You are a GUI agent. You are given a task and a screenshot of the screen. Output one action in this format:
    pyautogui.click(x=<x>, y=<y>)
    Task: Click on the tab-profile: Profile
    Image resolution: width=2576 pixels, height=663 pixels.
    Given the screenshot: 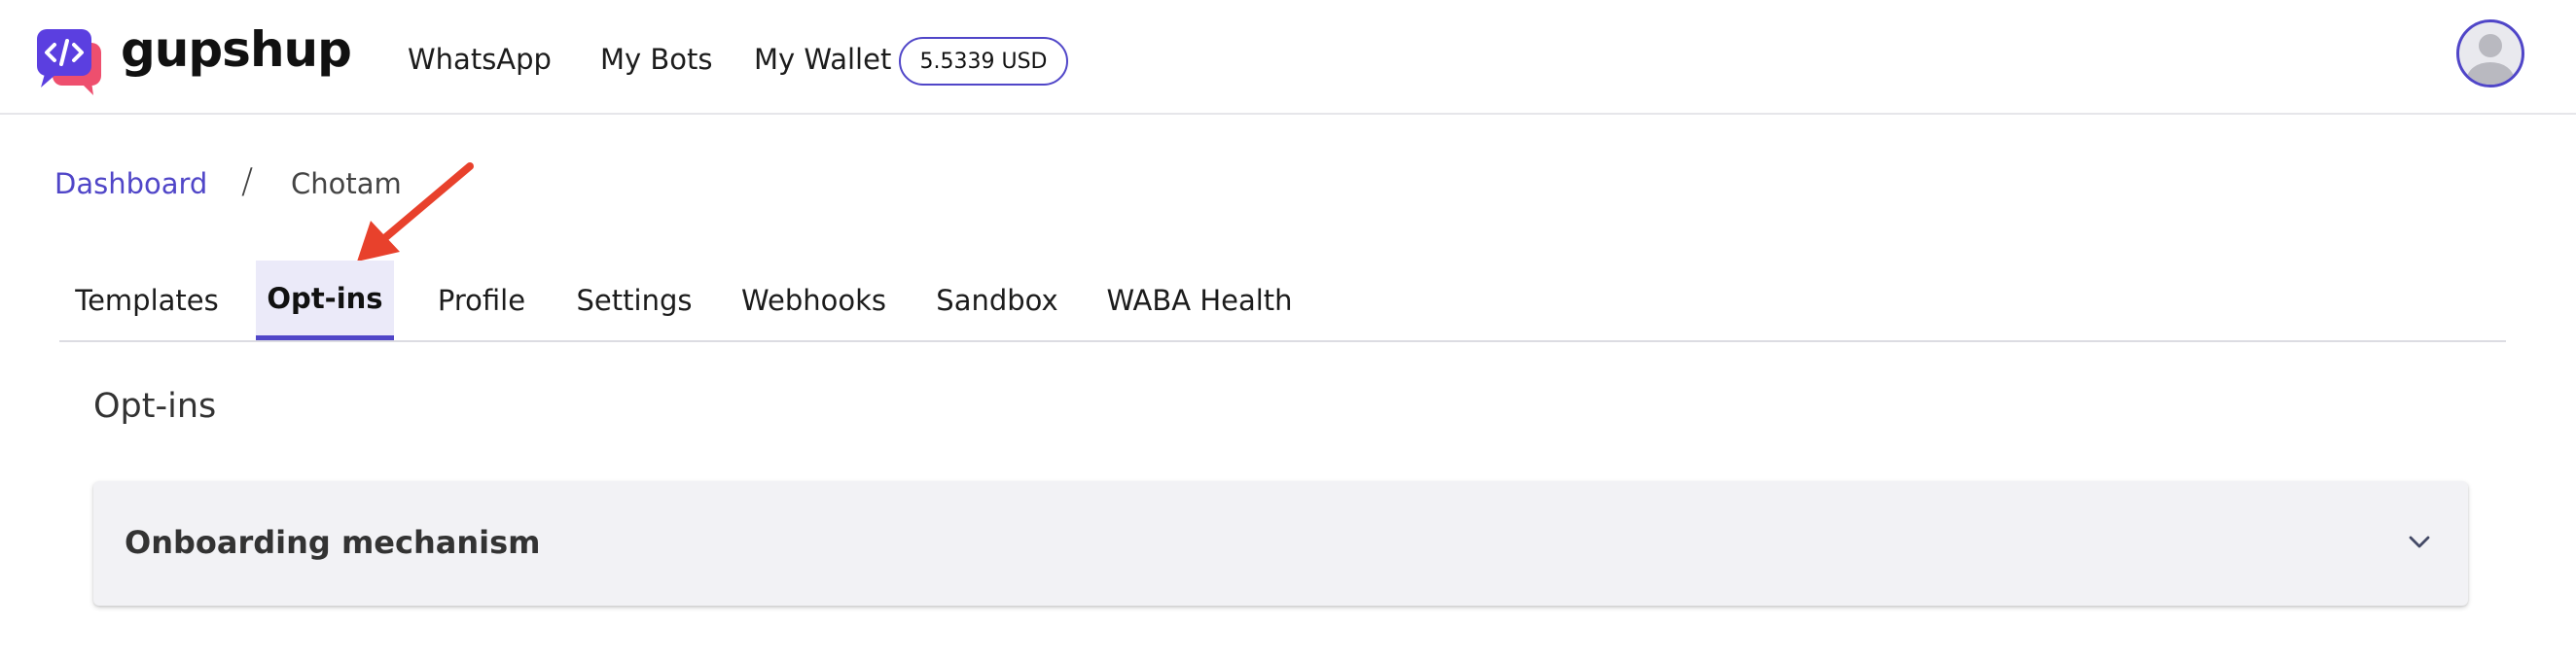 What is the action you would take?
    pyautogui.click(x=481, y=300)
    